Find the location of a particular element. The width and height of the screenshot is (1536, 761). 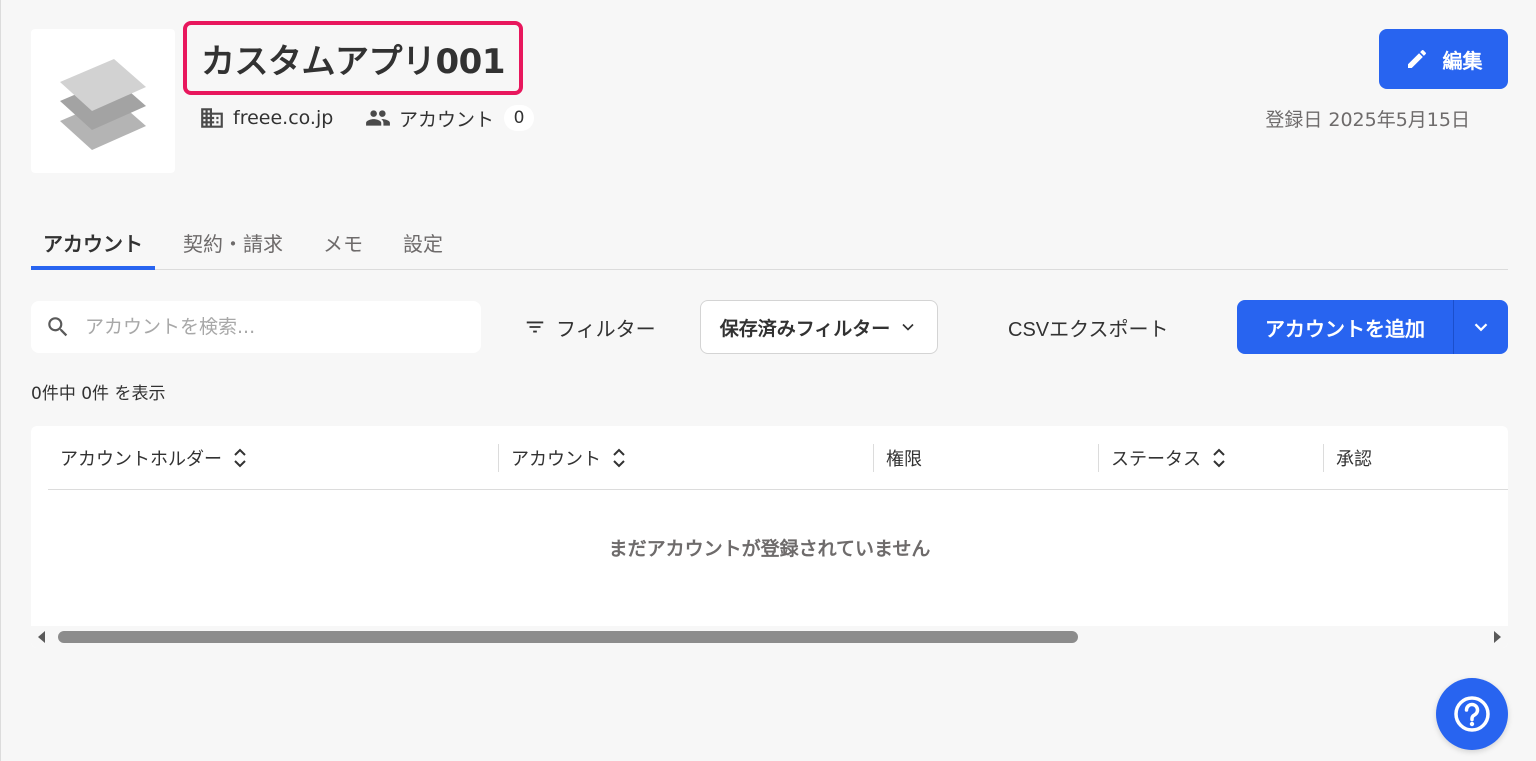

layers-logo-icon is located at coordinates (103, 104).